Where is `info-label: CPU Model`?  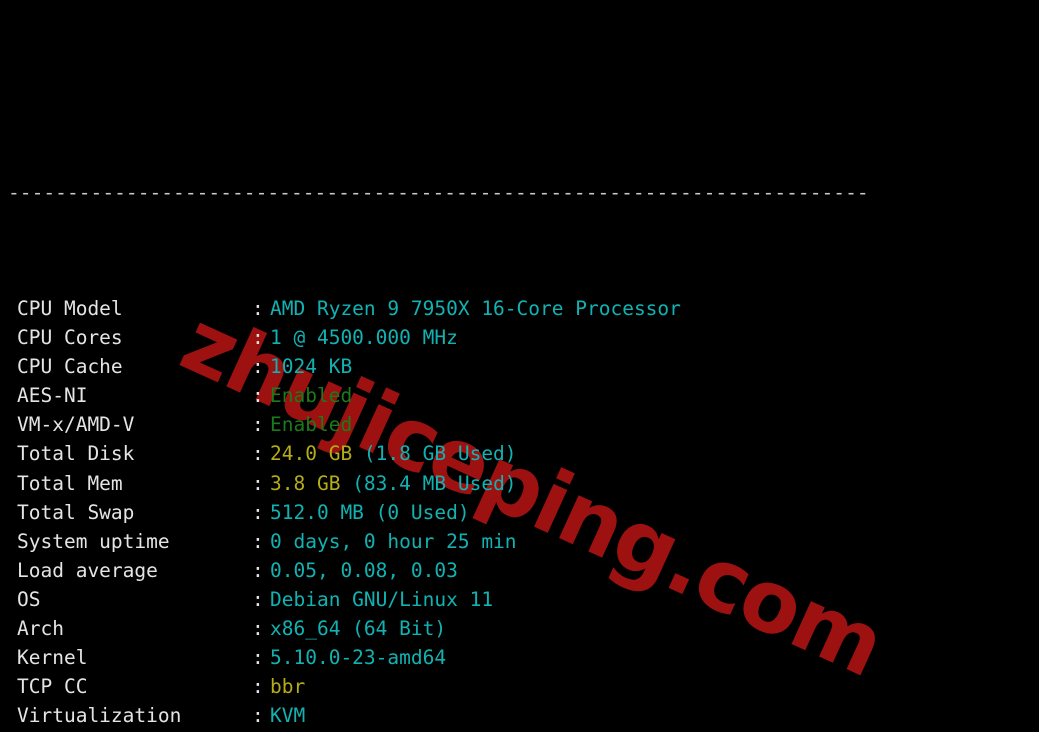
info-label: CPU Model is located at coordinates (70, 308).